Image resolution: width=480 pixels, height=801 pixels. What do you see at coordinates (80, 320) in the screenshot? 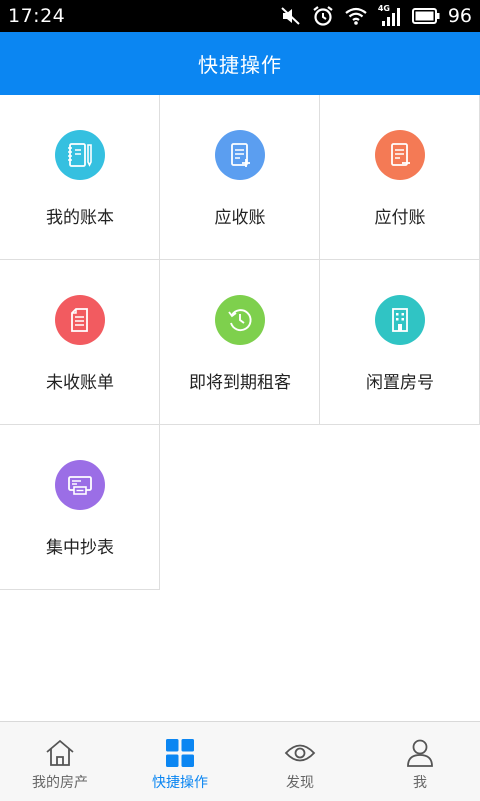
I see `bill-doc-icon` at bounding box center [80, 320].